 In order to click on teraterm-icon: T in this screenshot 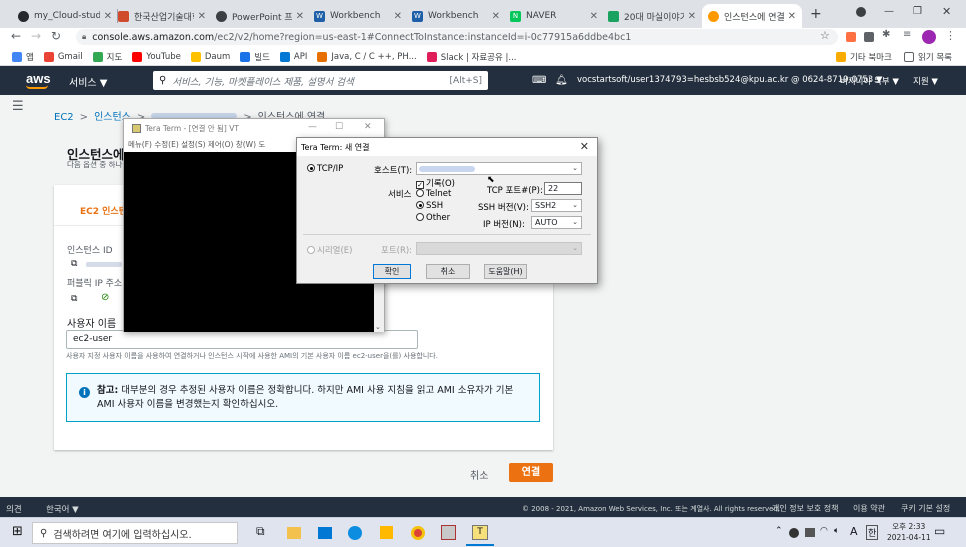, I will do `click(480, 532)`.